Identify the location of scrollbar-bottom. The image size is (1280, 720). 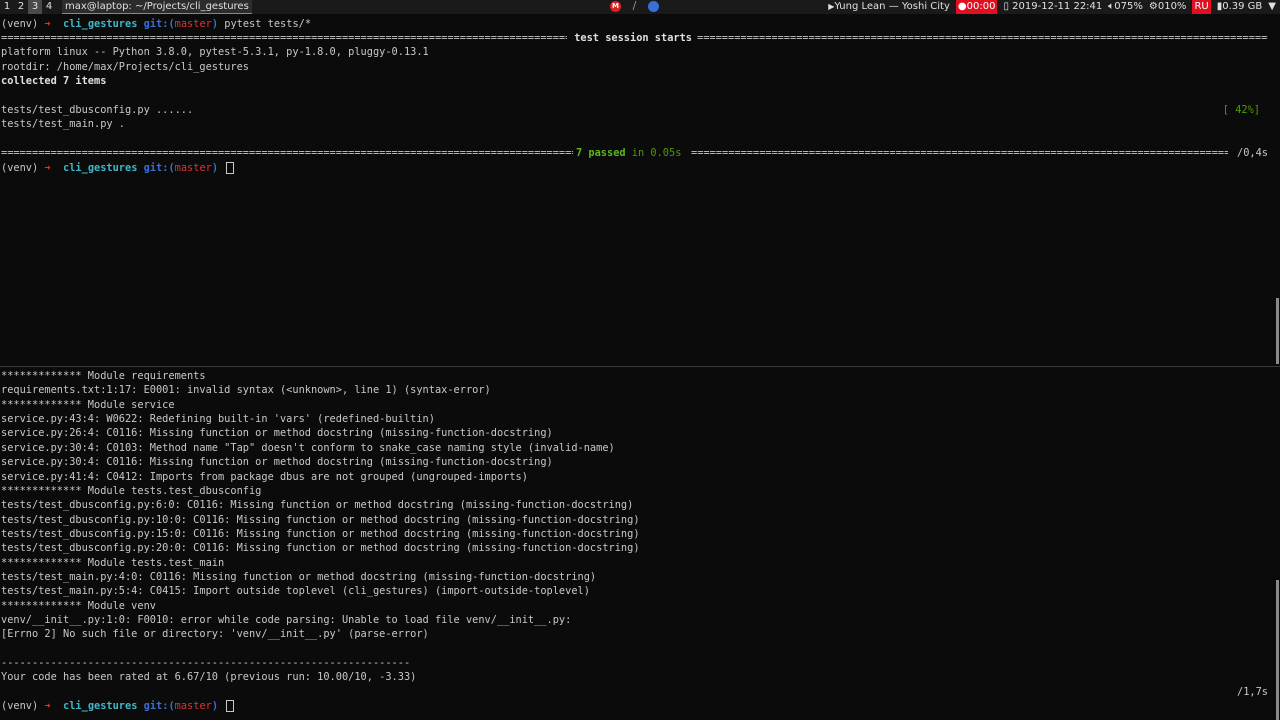
(1277, 650).